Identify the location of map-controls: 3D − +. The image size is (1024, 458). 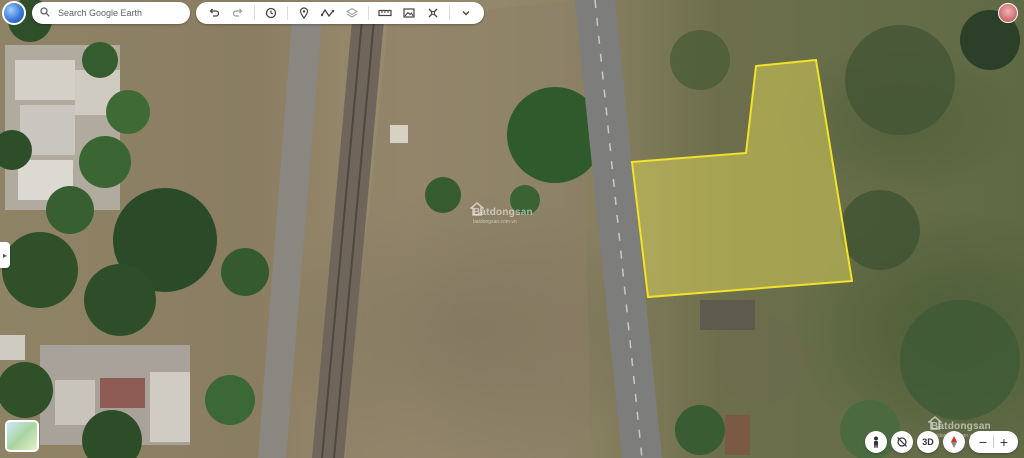
(941, 442).